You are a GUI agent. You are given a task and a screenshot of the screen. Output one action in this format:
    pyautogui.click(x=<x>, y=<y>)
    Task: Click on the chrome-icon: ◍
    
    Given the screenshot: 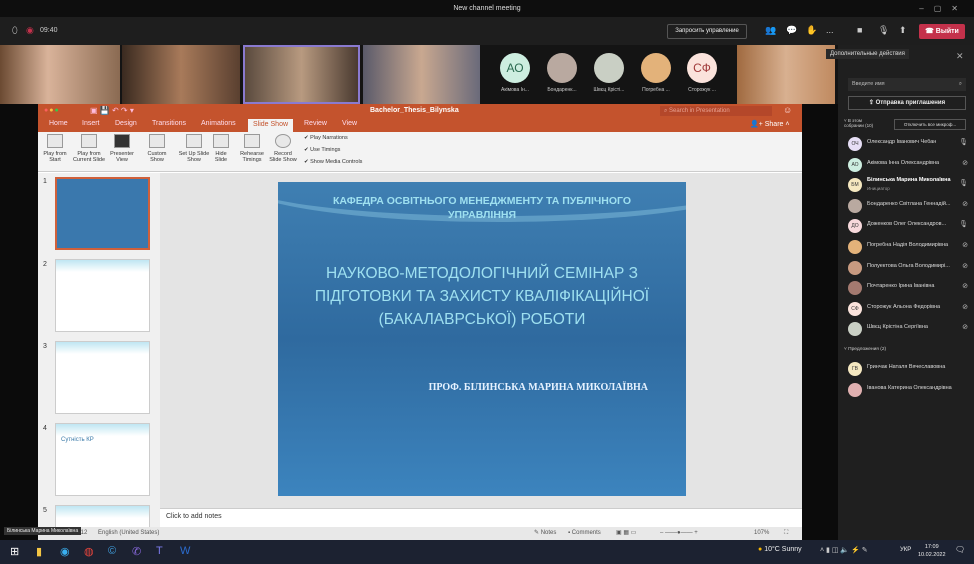 What is the action you would take?
    pyautogui.click(x=89, y=551)
    